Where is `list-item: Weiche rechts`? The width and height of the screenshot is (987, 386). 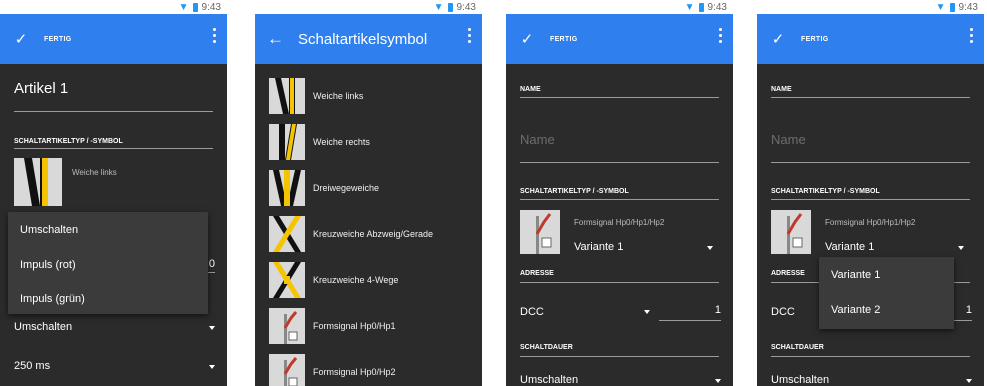 list-item: Weiche rechts is located at coordinates (368, 142).